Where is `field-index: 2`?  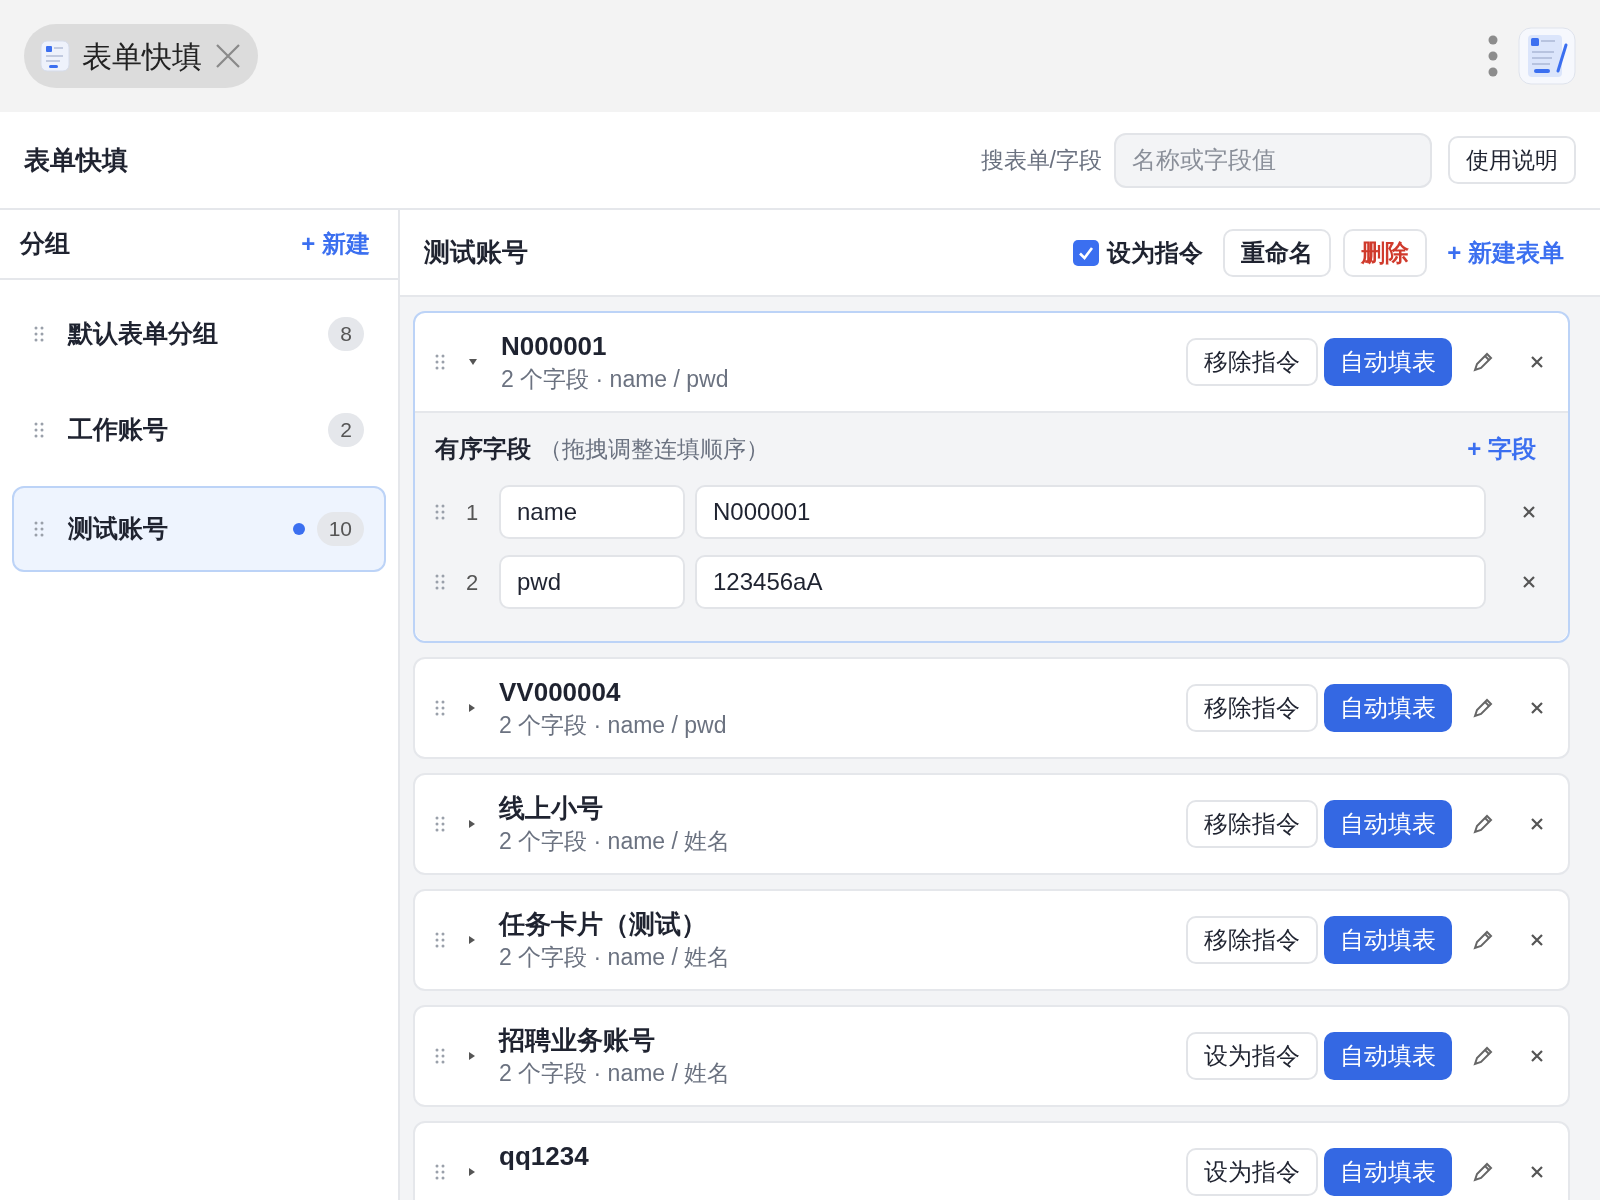
field-index: 2 is located at coordinates (472, 582).